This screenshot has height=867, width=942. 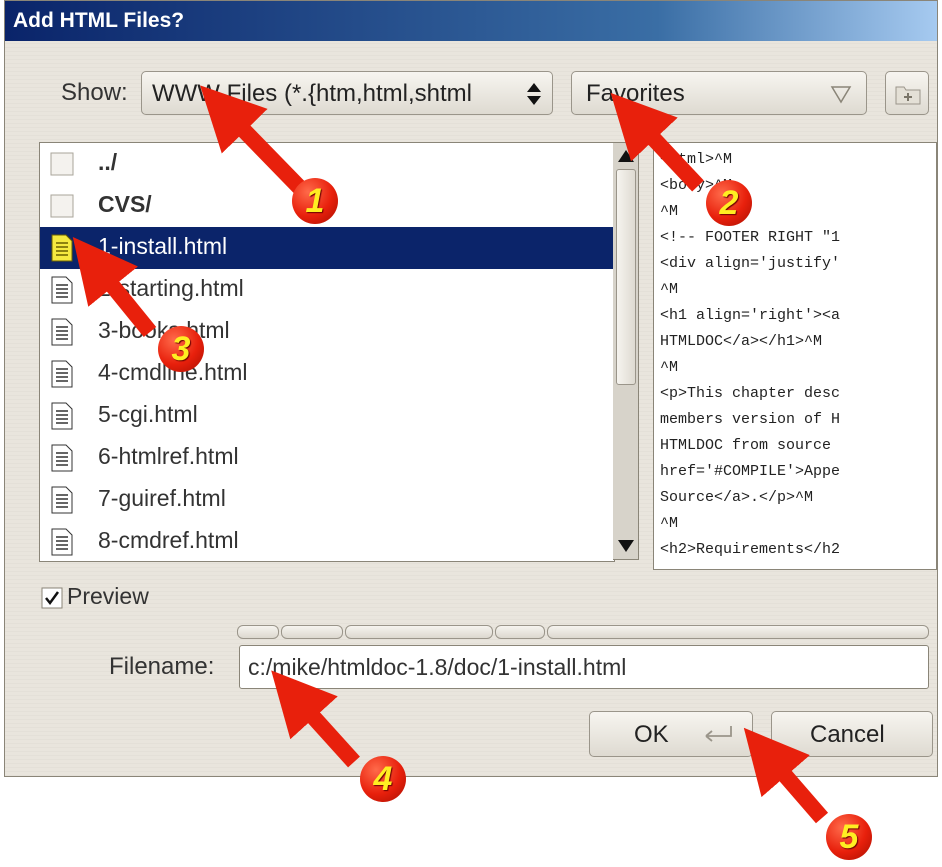 I want to click on annotation-badge-3: 3, so click(x=181, y=349).